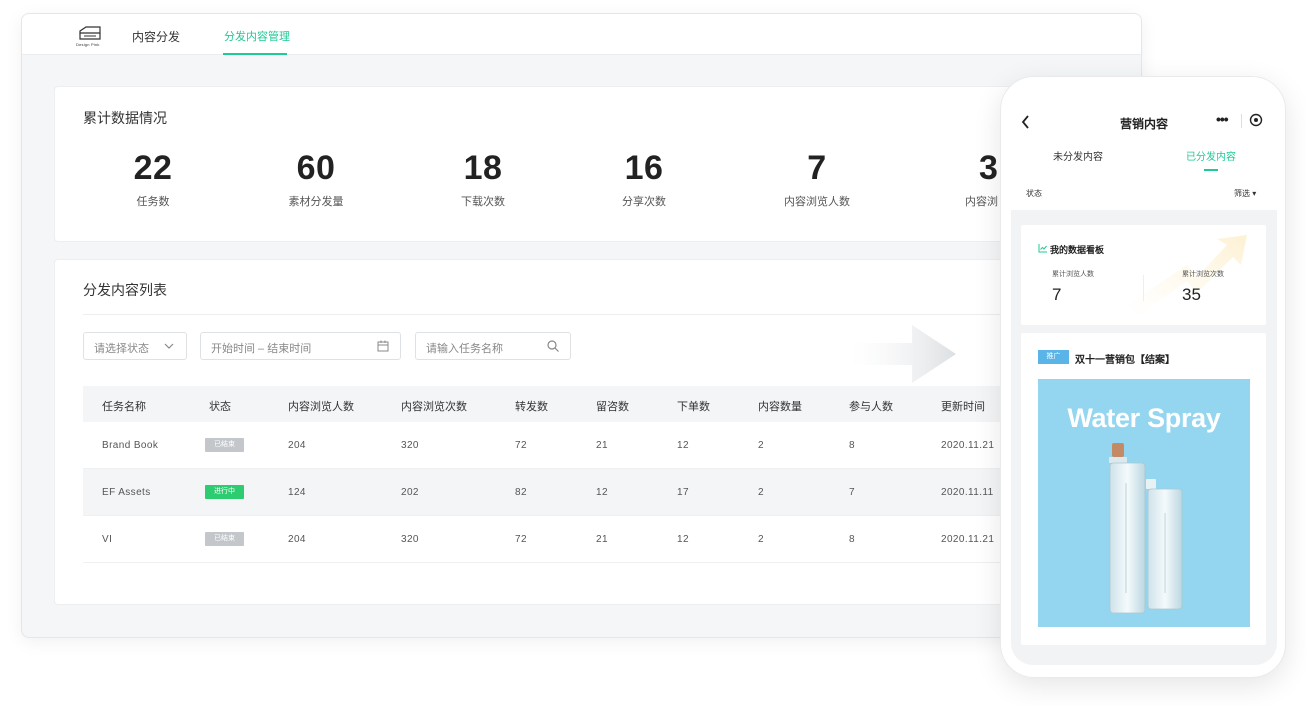  I want to click on task-name-placeholder: 请输入任务名称, so click(464, 349).